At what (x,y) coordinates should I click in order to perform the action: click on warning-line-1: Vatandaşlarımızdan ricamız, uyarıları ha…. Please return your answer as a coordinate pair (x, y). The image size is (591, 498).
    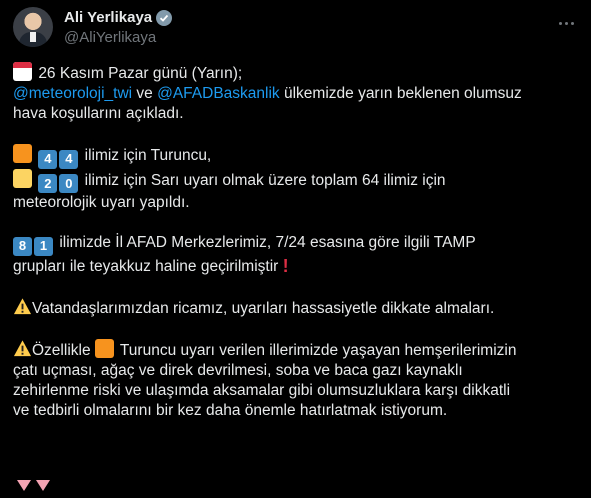
    Looking at the image, I should click on (293, 308).